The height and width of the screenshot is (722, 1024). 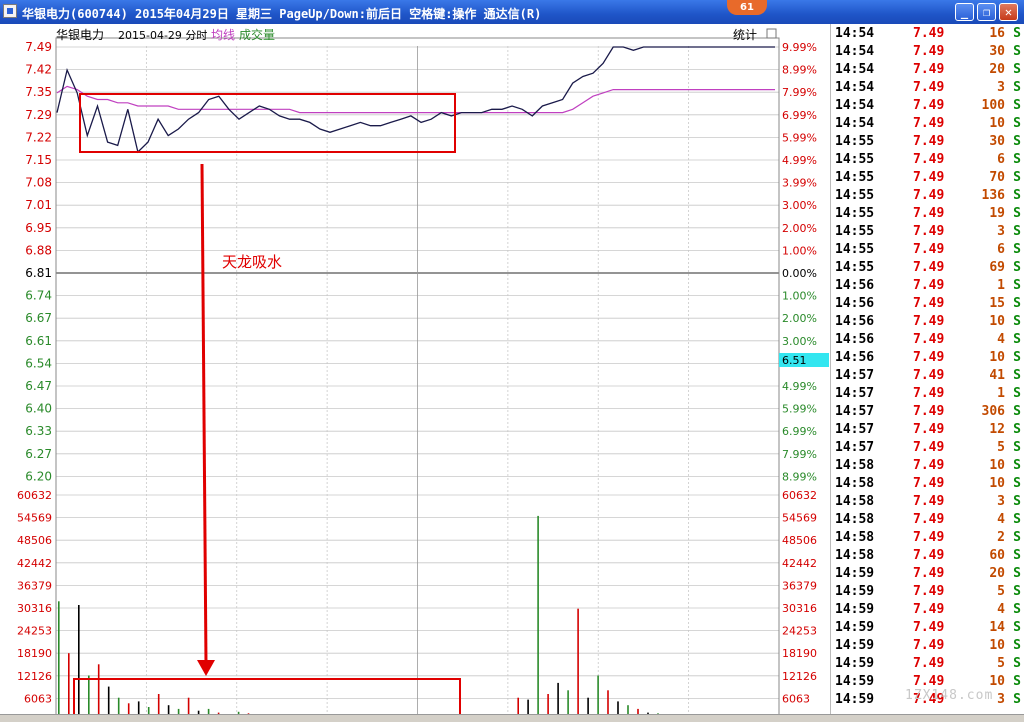 What do you see at coordinates (38, 454) in the screenshot?
I see `price-tick-label: 6.27` at bounding box center [38, 454].